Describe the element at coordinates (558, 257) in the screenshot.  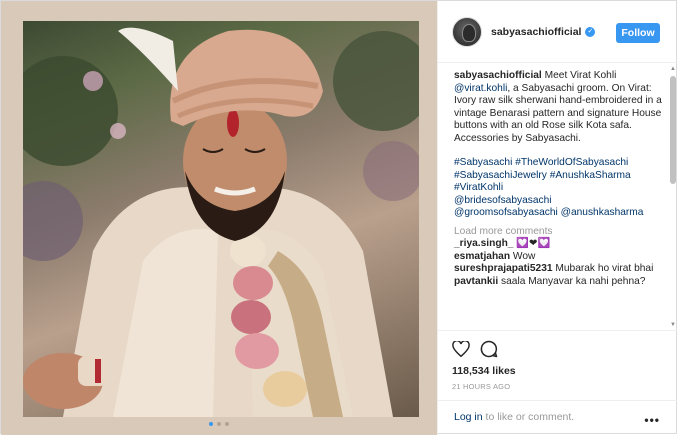
I see `comment-item: esmatjahan Wow` at that location.